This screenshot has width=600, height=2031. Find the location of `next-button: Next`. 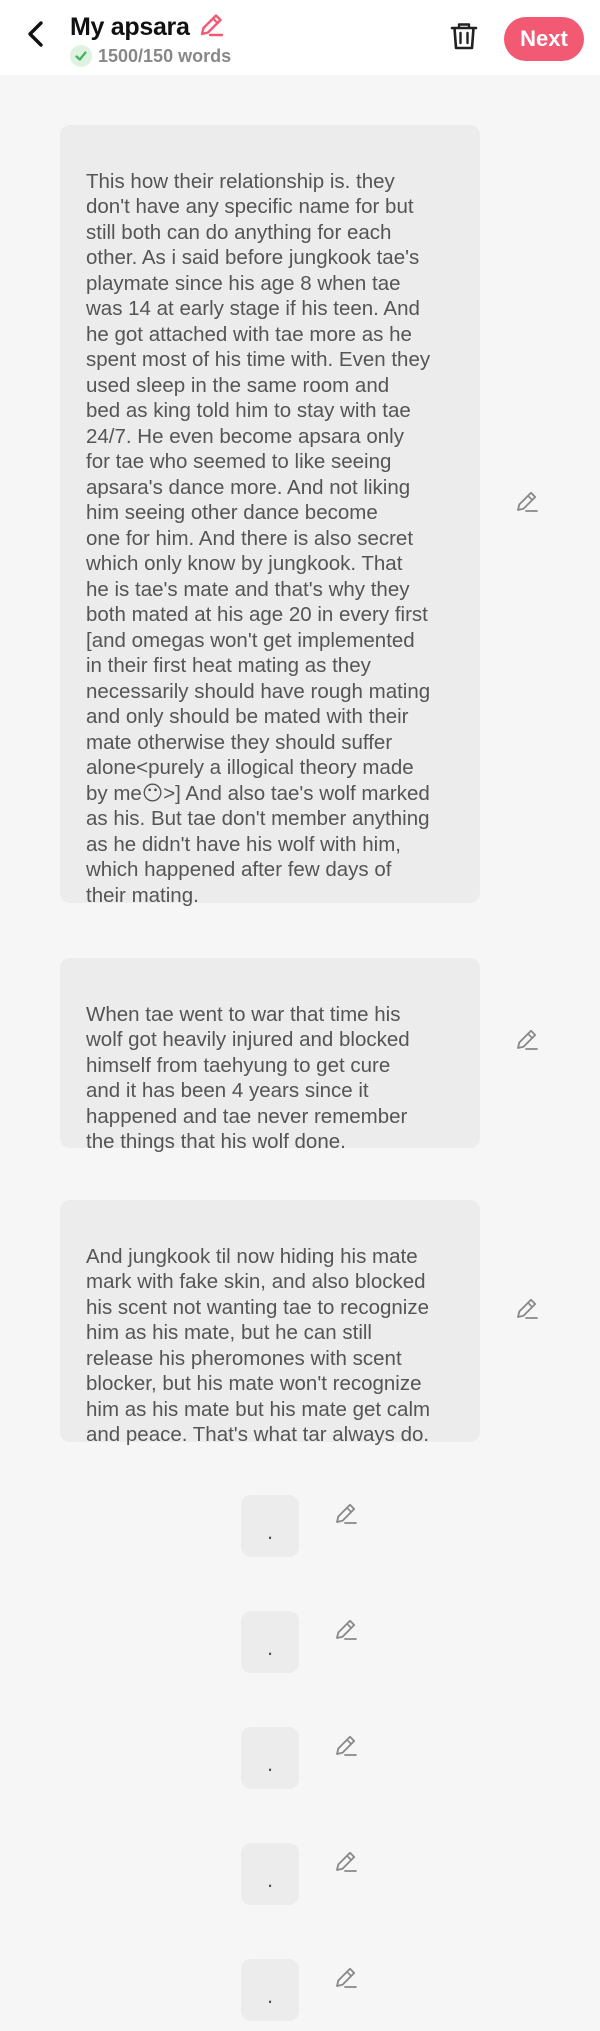

next-button: Next is located at coordinates (544, 39).